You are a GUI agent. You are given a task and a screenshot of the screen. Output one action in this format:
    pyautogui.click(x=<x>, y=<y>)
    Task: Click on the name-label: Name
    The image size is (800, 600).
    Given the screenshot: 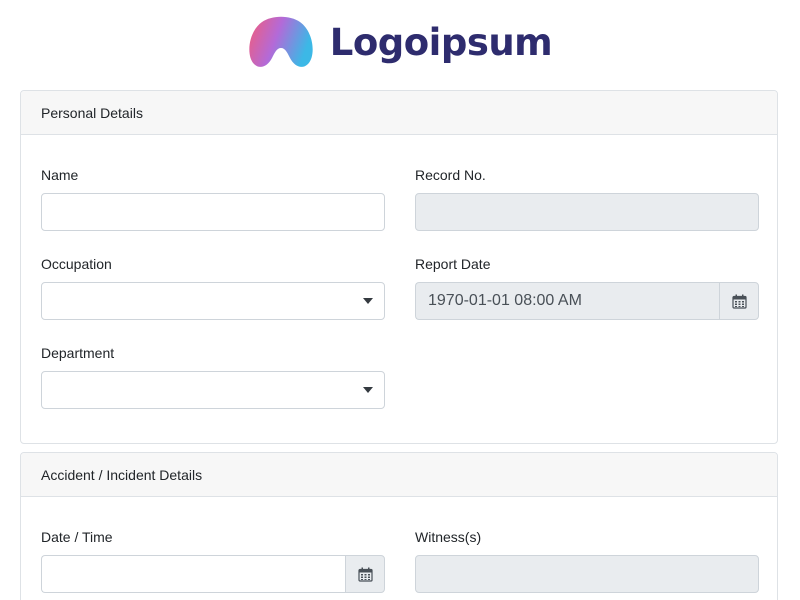 What is the action you would take?
    pyautogui.click(x=60, y=175)
    